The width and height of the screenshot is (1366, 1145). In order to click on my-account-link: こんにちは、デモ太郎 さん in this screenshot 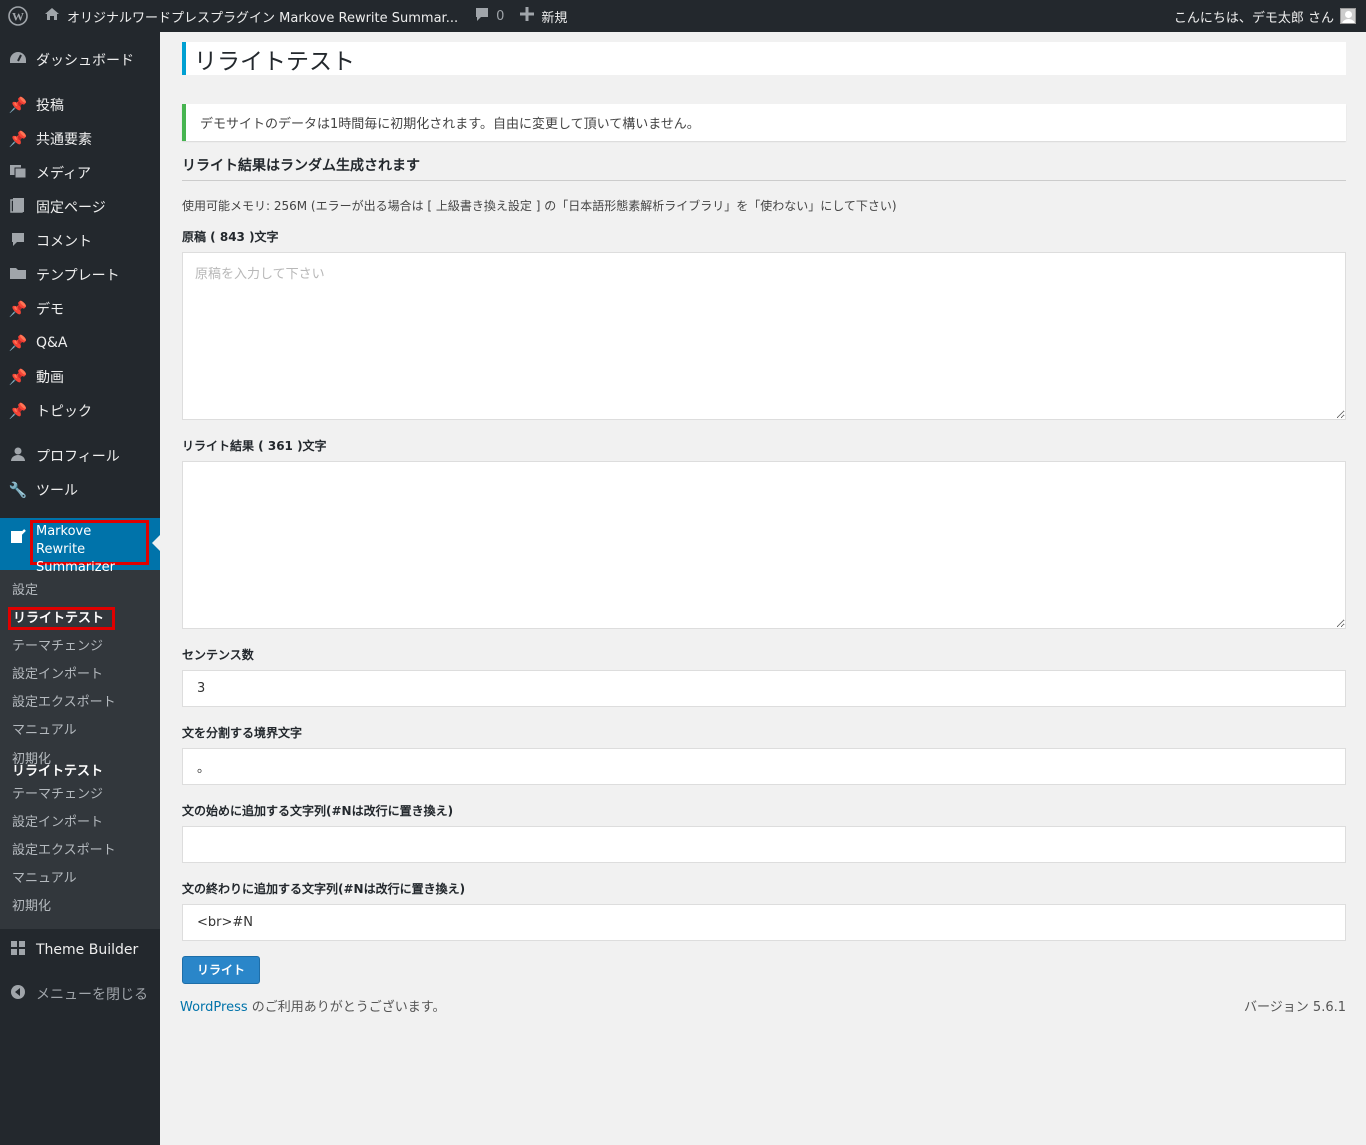, I will do `click(1266, 16)`.